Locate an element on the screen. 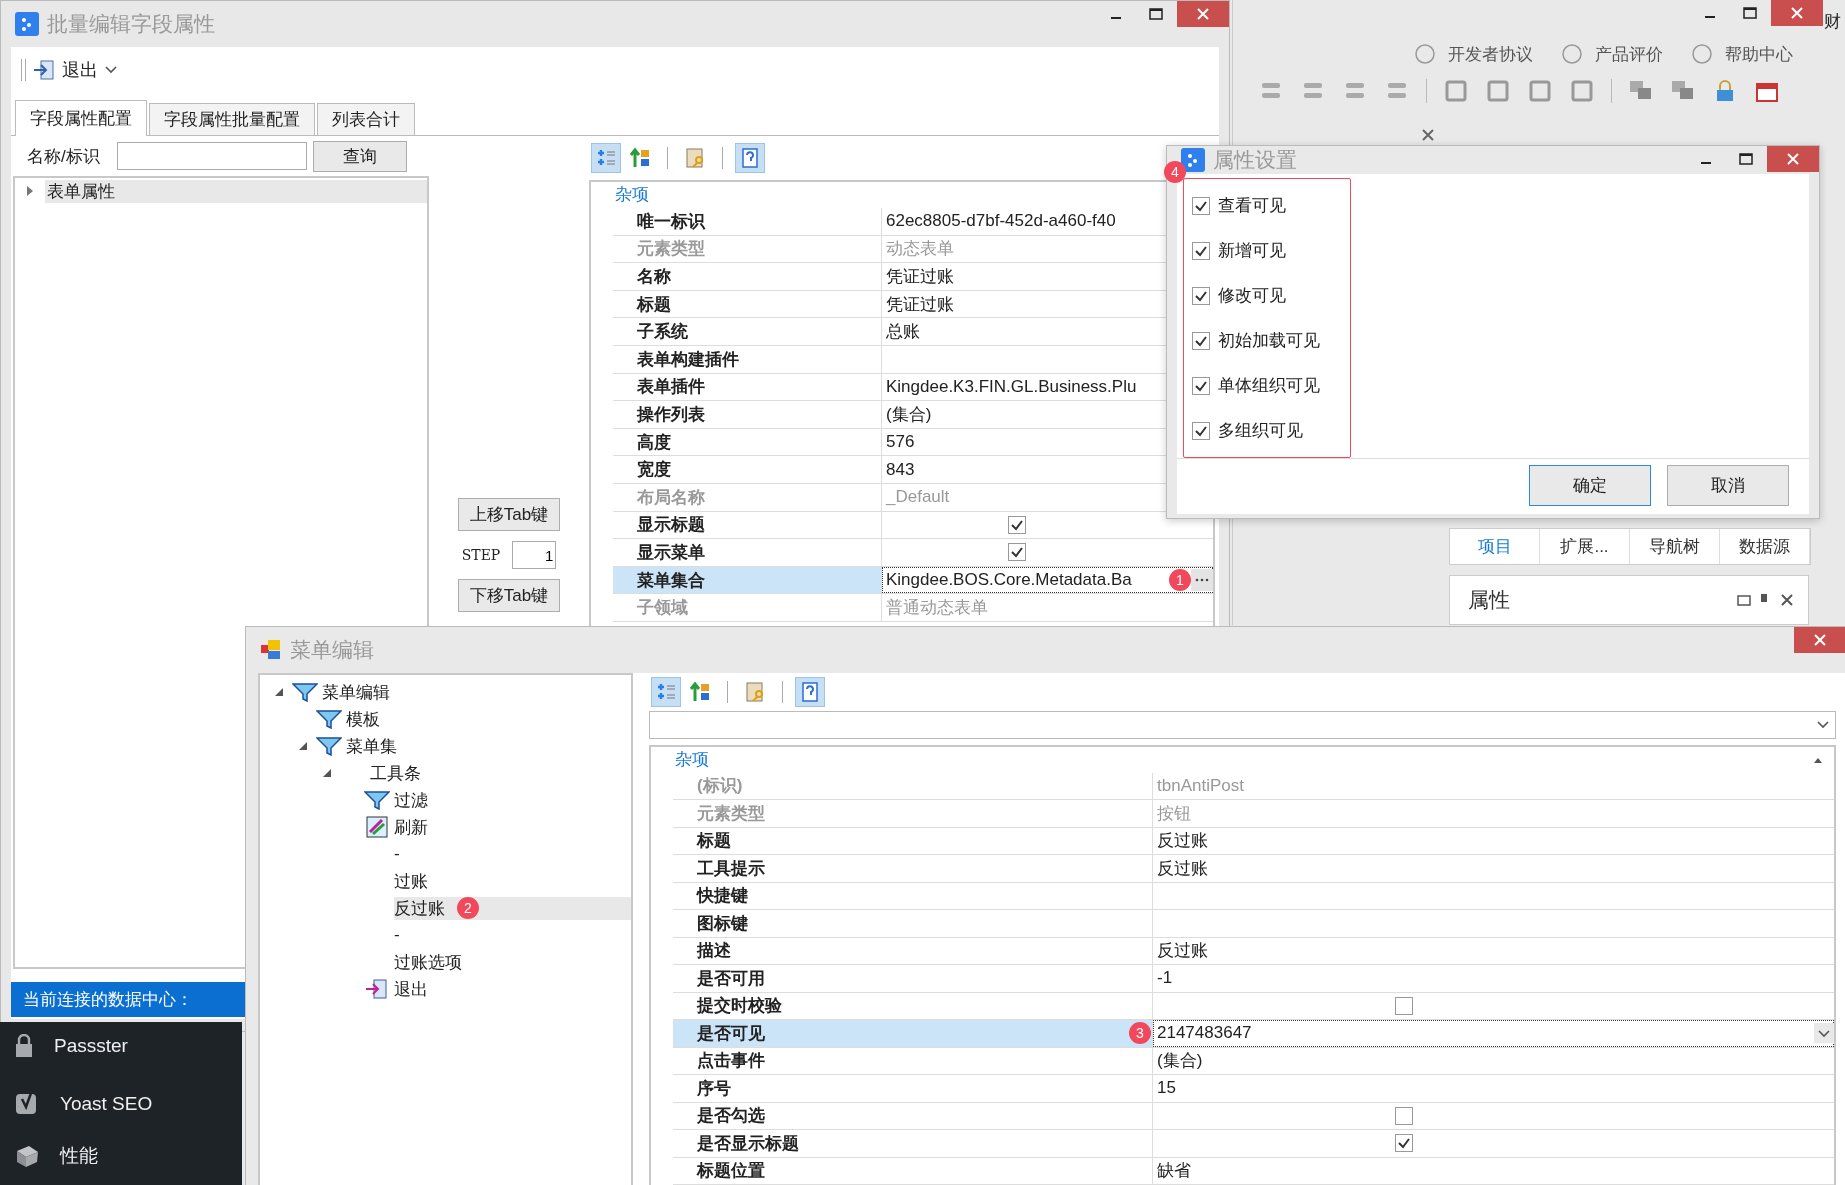  step-label: STEP is located at coordinates (481, 555).